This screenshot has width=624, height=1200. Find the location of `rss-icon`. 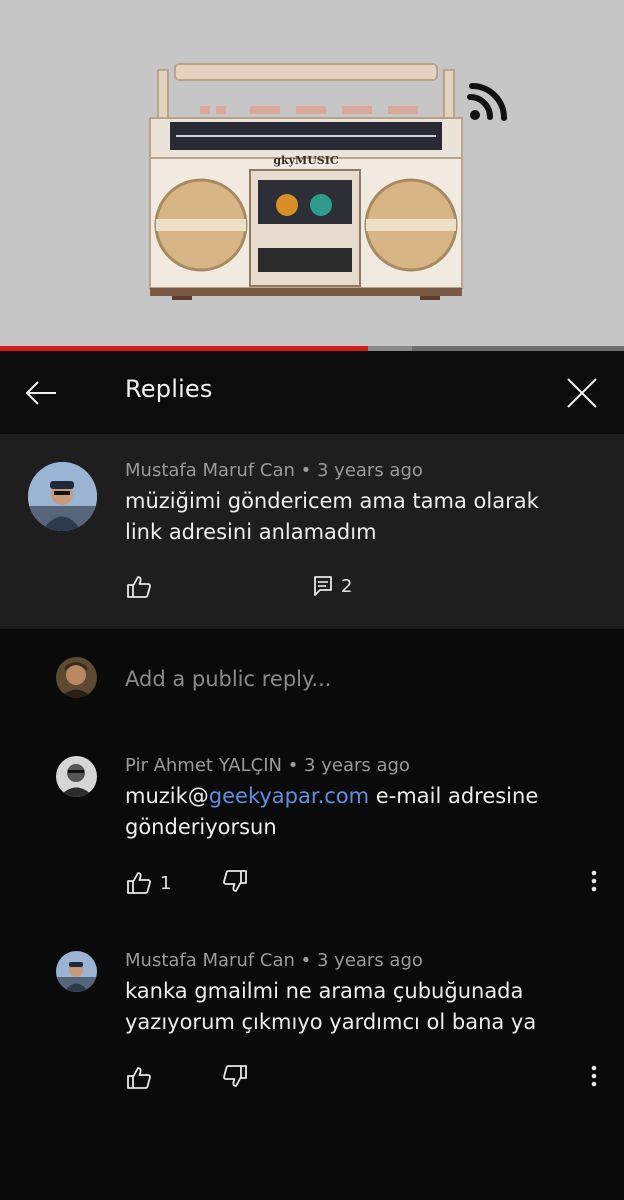

rss-icon is located at coordinates (487, 102).